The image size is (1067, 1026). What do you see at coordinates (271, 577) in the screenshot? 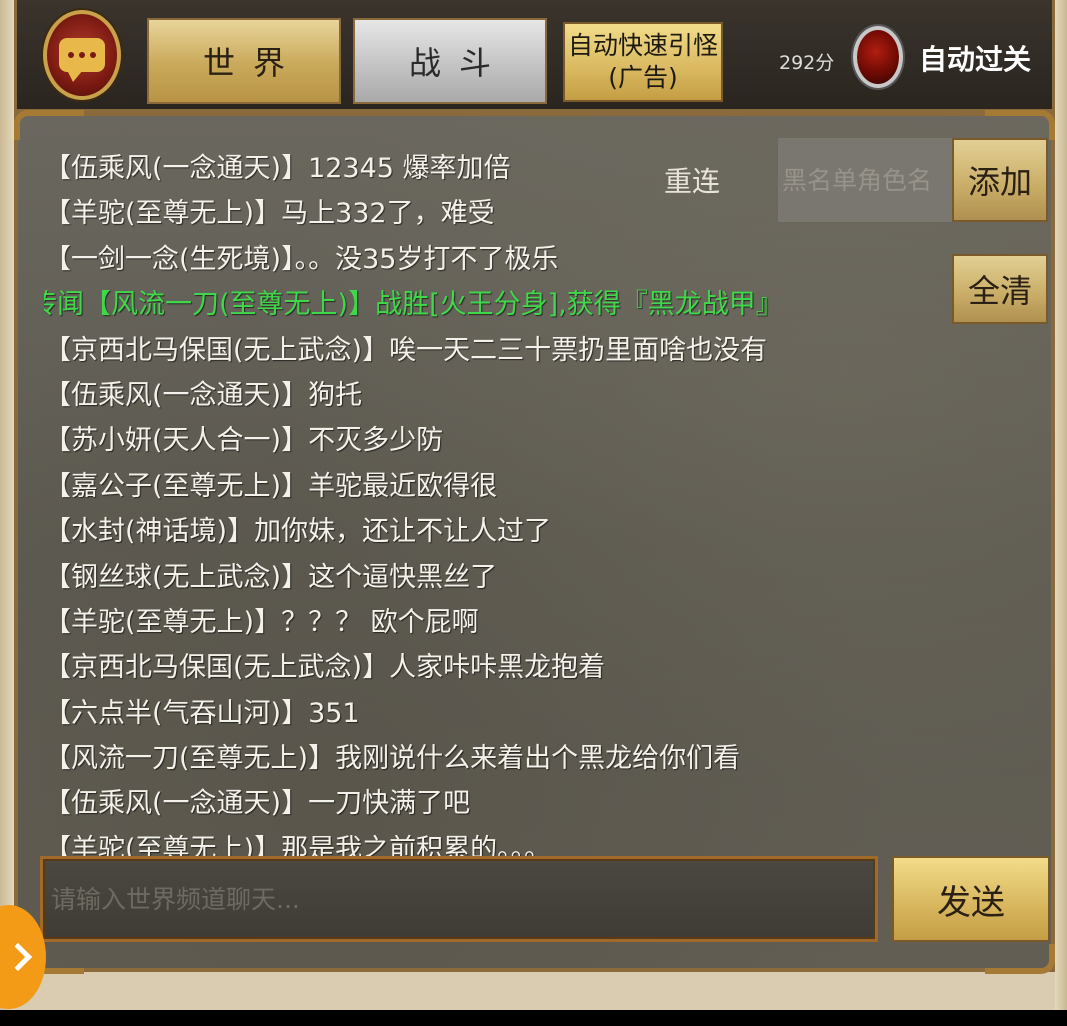
I see `chat-message: 【钢丝球(无上武念)】这个逼快黑丝了` at bounding box center [271, 577].